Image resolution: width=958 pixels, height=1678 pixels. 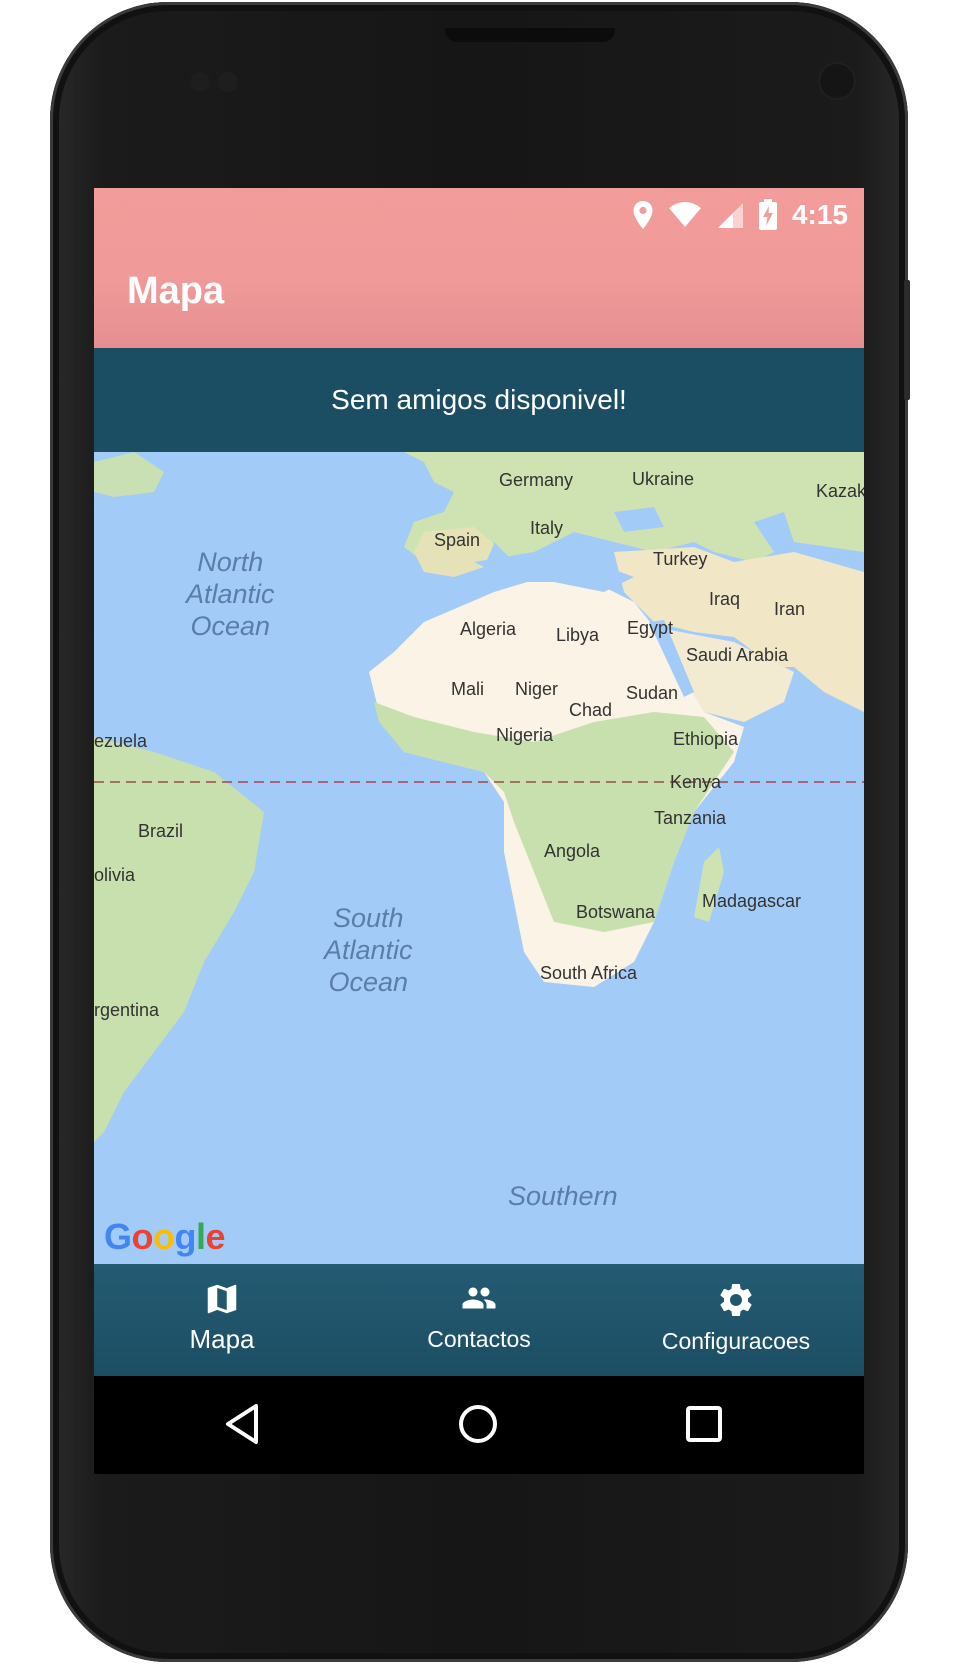 I want to click on label-saudi-arabia: Saudi Arabia, so click(x=737, y=655).